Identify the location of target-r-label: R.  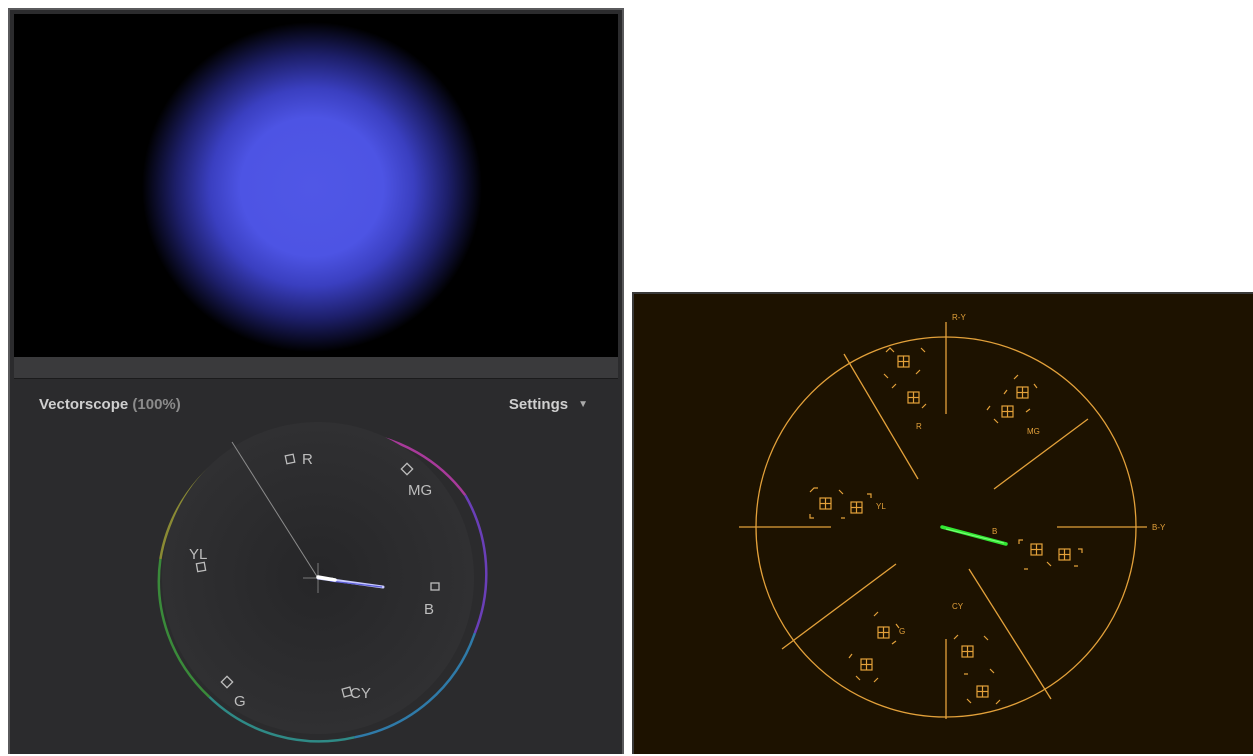
(307, 459).